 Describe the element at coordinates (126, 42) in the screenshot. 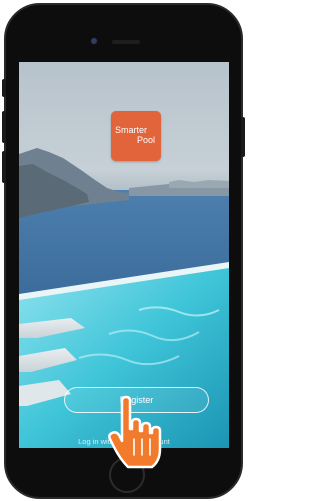

I see `earpiece-speaker` at that location.